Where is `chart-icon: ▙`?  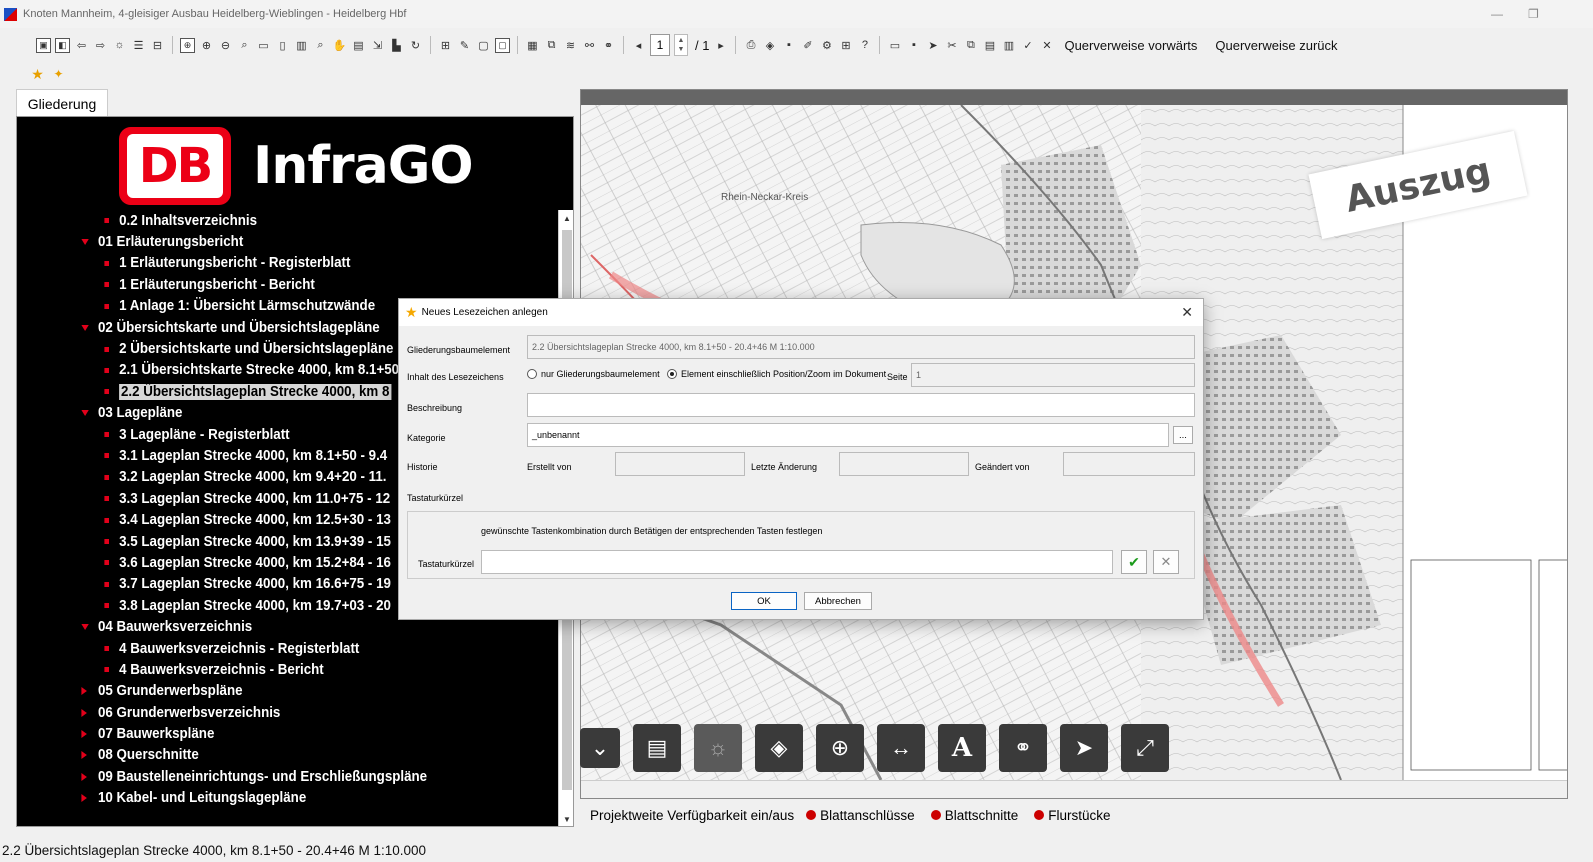 chart-icon: ▙ is located at coordinates (396, 45).